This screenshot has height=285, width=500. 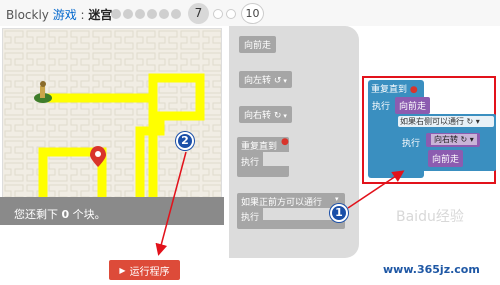 I want to click on watermark: Baidu经验, so click(x=430, y=217).